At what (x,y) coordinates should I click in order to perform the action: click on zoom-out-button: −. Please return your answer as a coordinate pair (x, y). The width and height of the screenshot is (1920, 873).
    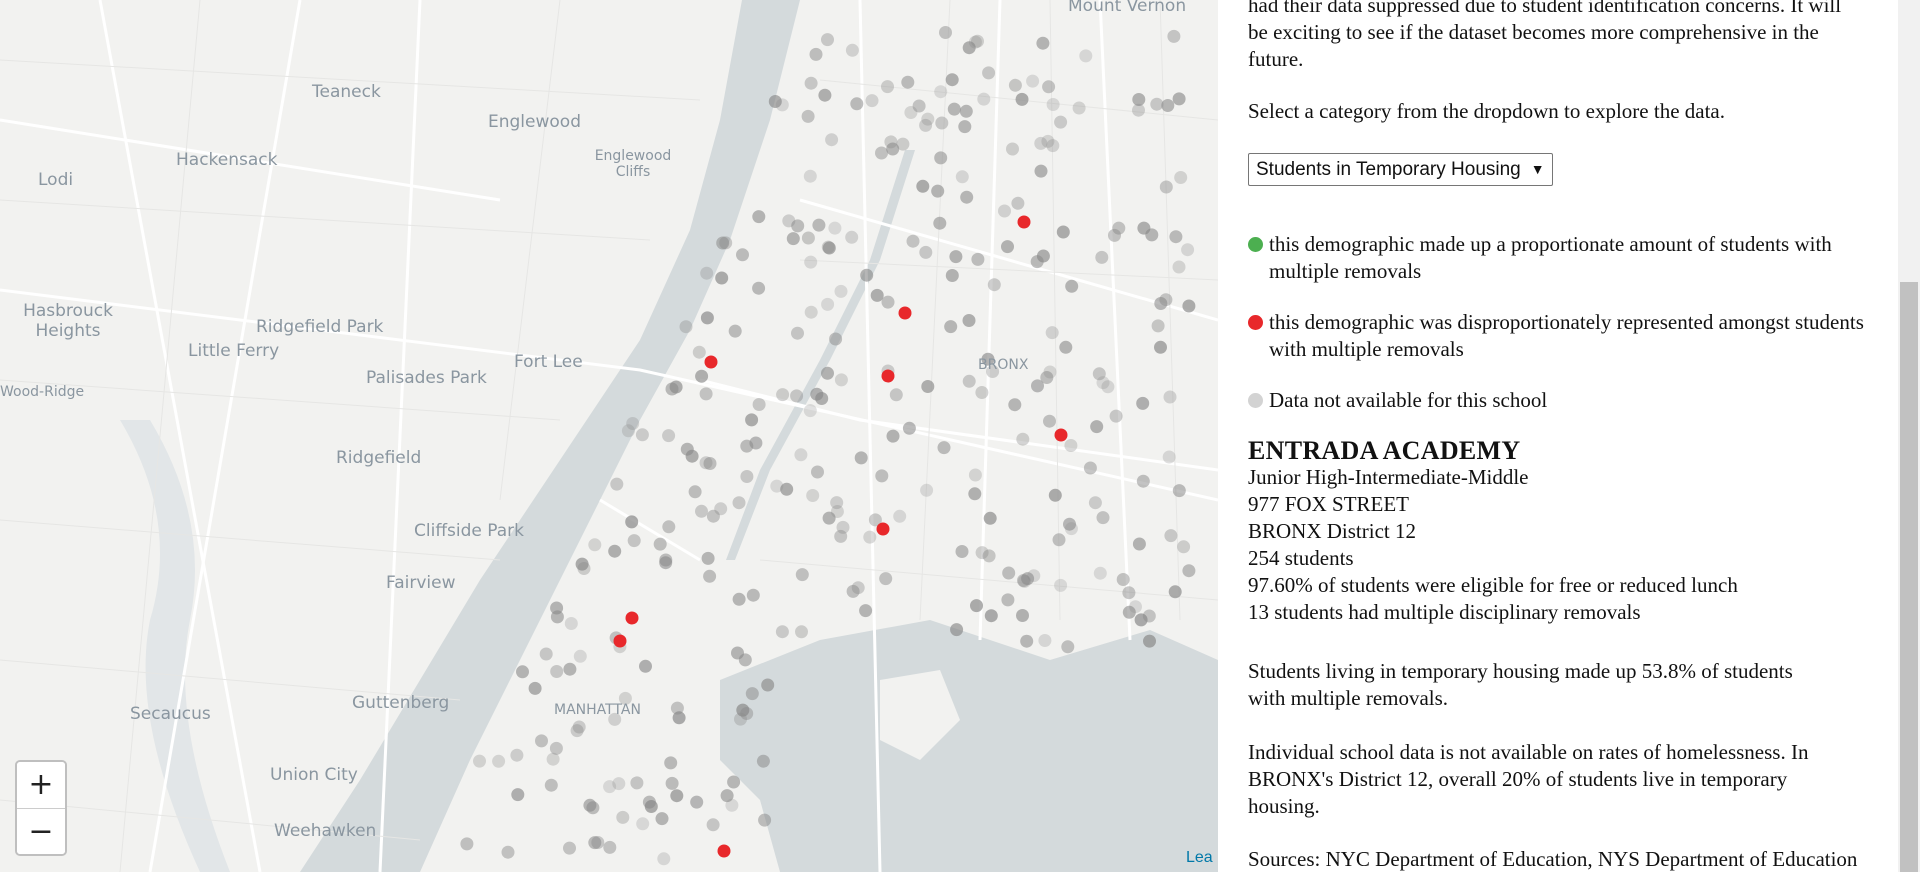
    Looking at the image, I should click on (41, 831).